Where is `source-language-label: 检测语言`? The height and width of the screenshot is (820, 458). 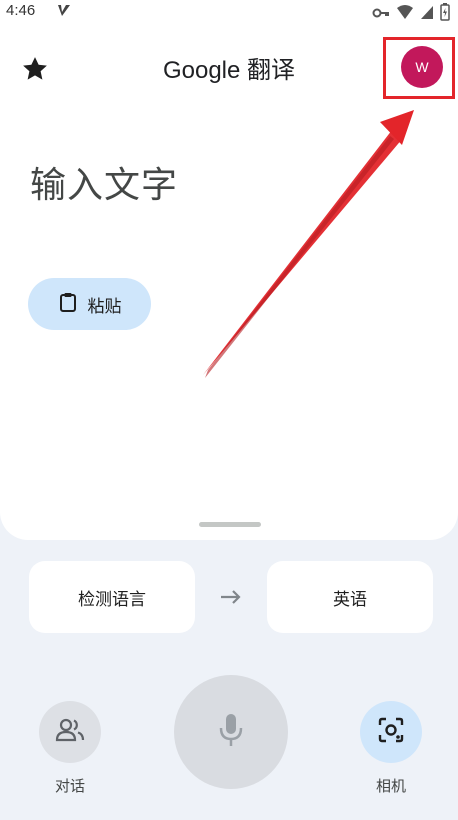
source-language-label: 检测语言 is located at coordinates (112, 599).